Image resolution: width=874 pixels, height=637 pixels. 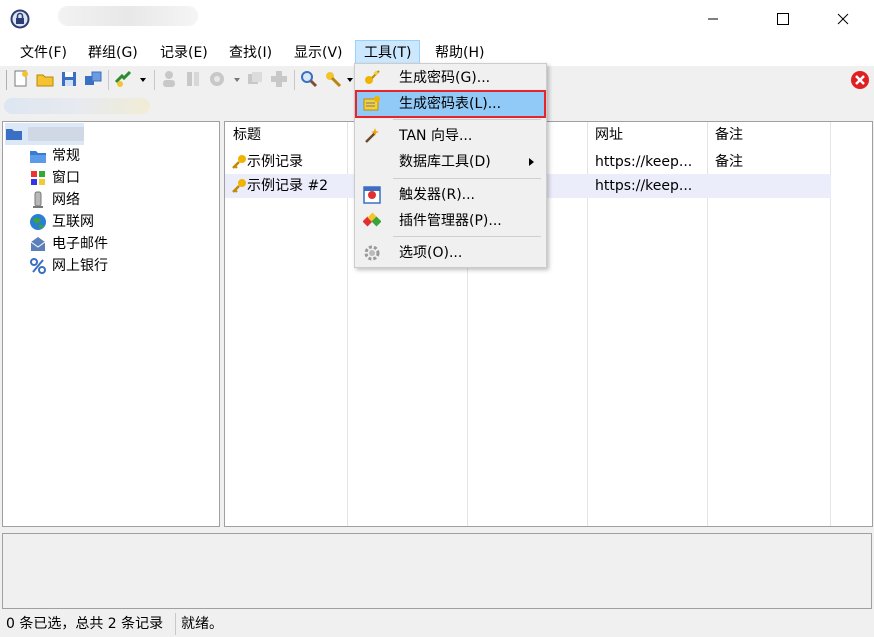 What do you see at coordinates (66, 200) in the screenshot?
I see `tree-item-label: 网络` at bounding box center [66, 200].